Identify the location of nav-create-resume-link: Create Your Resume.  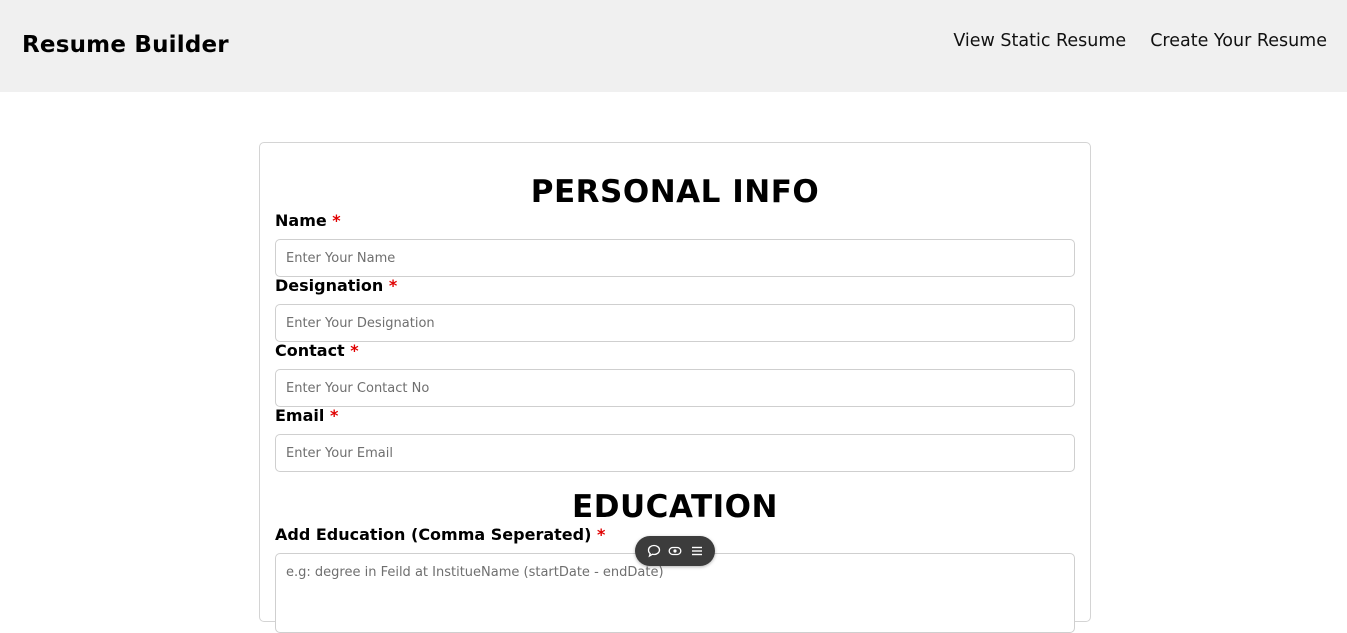
(1238, 41).